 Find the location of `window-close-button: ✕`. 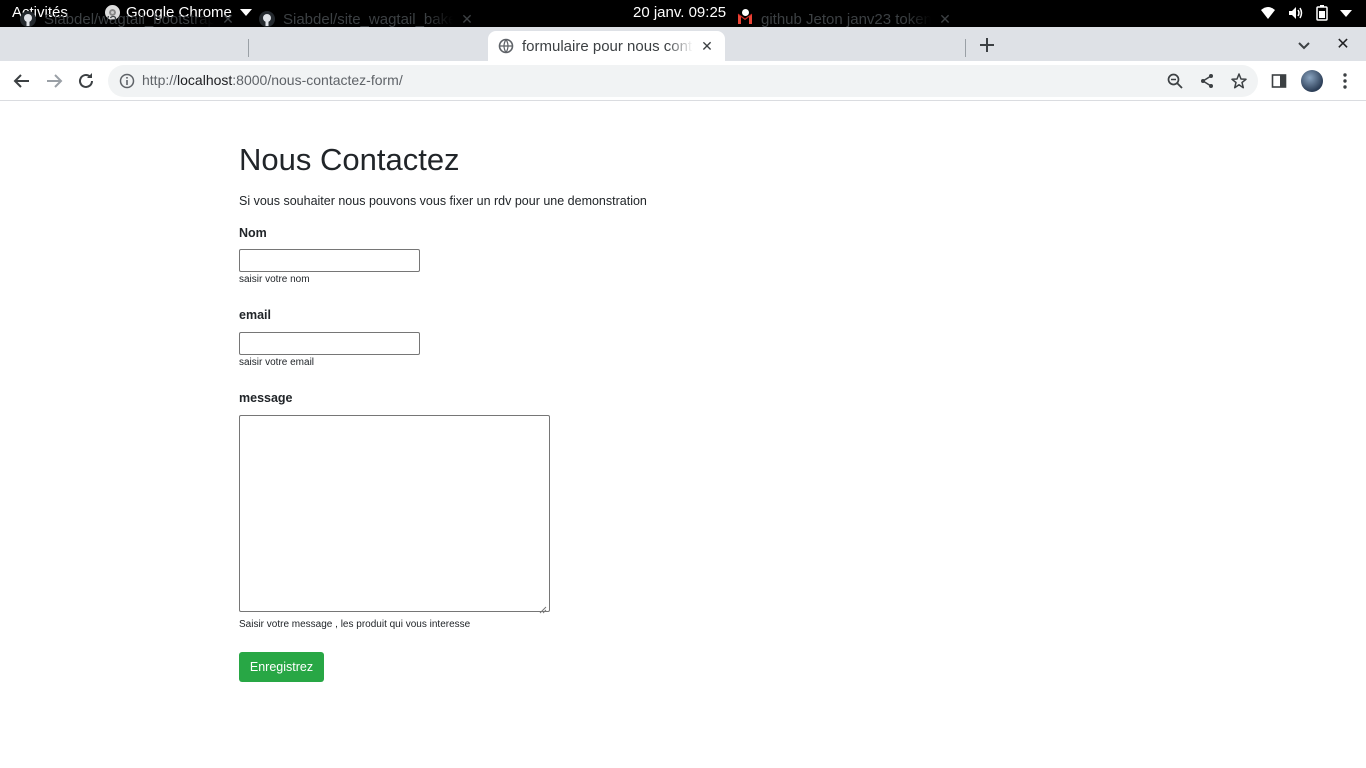

window-close-button: ✕ is located at coordinates (1343, 44).